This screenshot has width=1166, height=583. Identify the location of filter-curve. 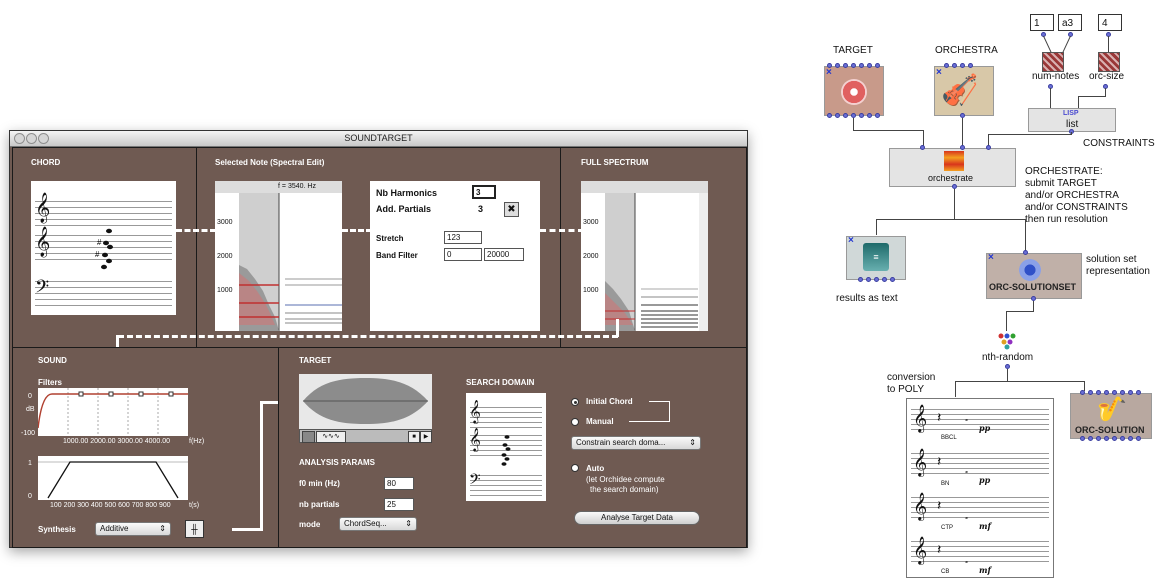
(112, 412).